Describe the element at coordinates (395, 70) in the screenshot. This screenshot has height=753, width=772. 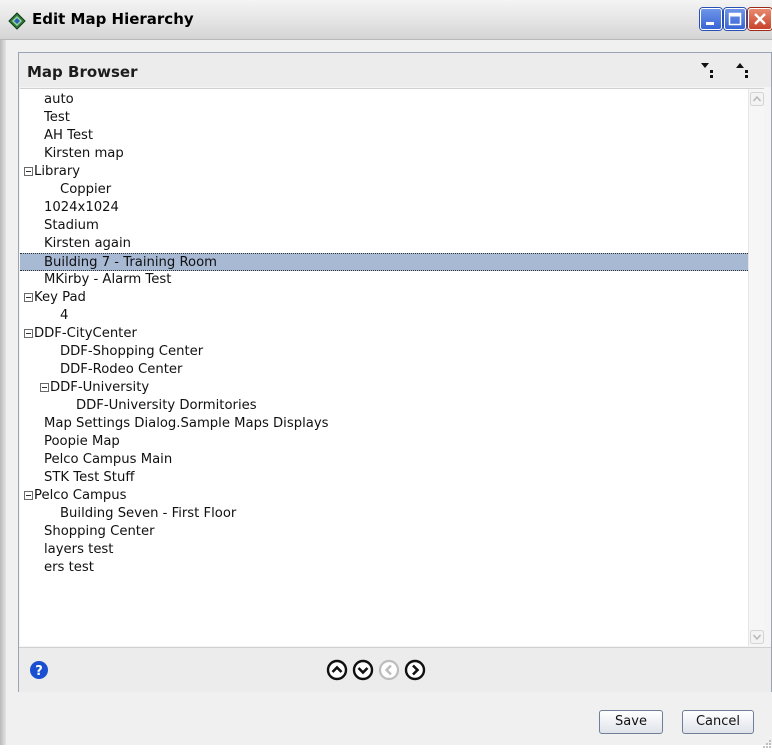
I see `panel-header: Map Browser` at that location.